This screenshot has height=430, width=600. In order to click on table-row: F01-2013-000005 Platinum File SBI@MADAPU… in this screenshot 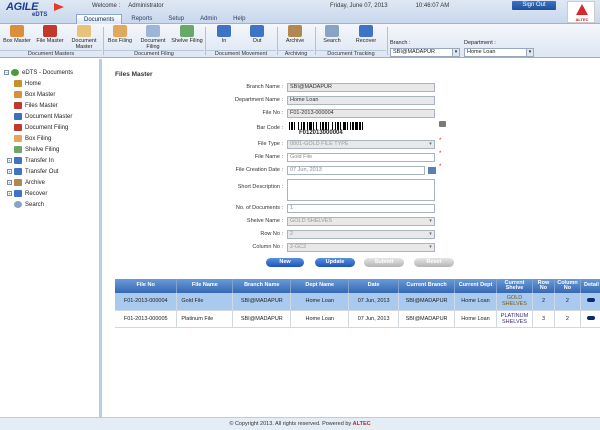, I will do `click(357, 319)`.